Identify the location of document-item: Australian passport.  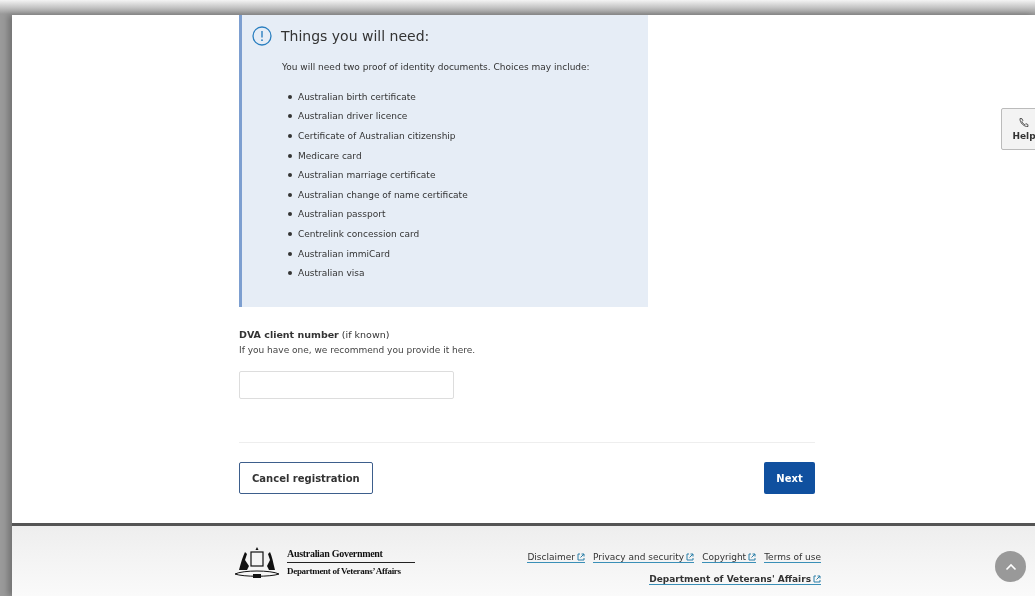
(342, 214).